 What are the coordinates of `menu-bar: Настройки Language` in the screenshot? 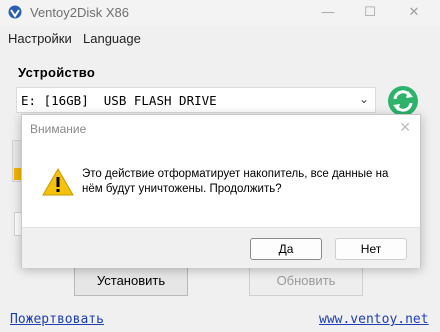 It's located at (220, 38).